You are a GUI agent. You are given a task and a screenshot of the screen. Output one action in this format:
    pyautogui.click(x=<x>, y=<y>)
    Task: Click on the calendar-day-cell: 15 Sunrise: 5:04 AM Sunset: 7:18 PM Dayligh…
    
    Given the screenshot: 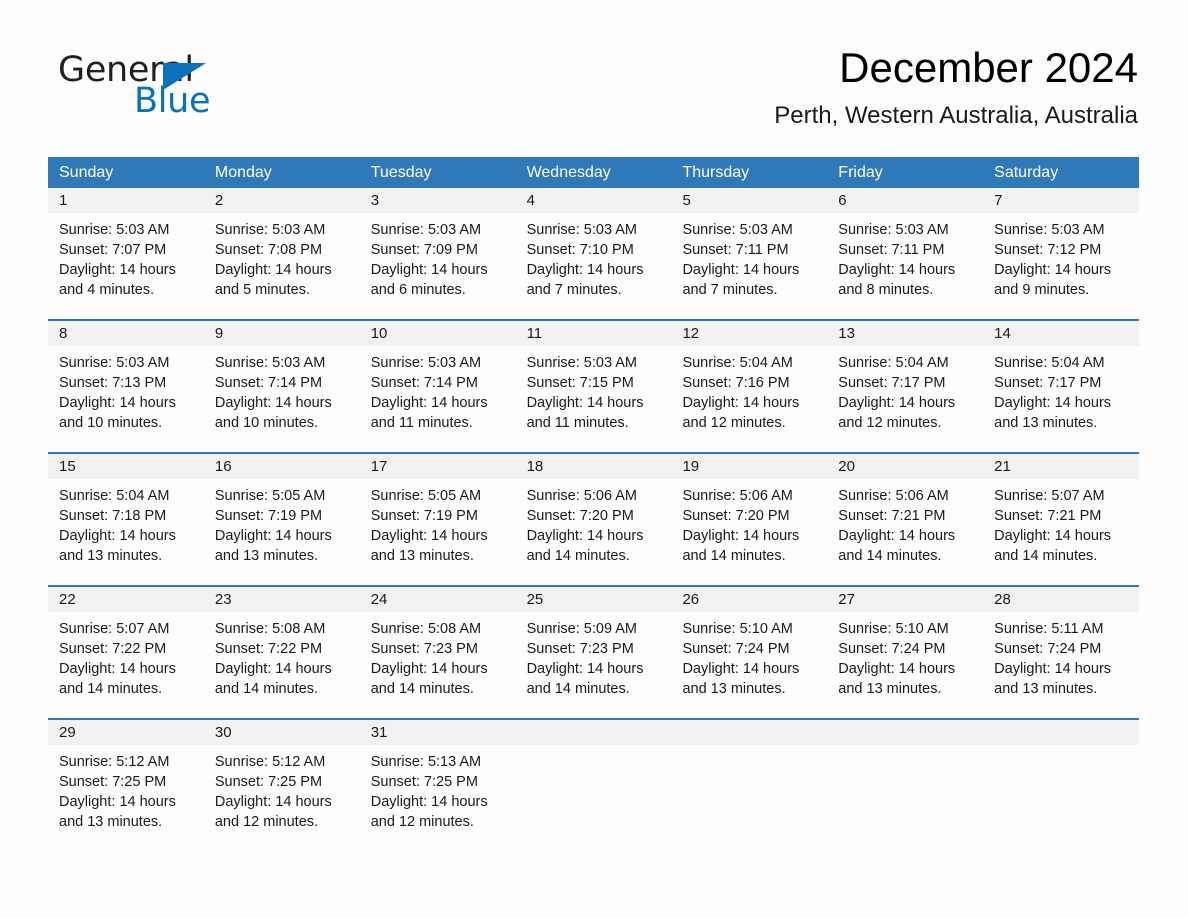 What is the action you would take?
    pyautogui.click(x=126, y=519)
    